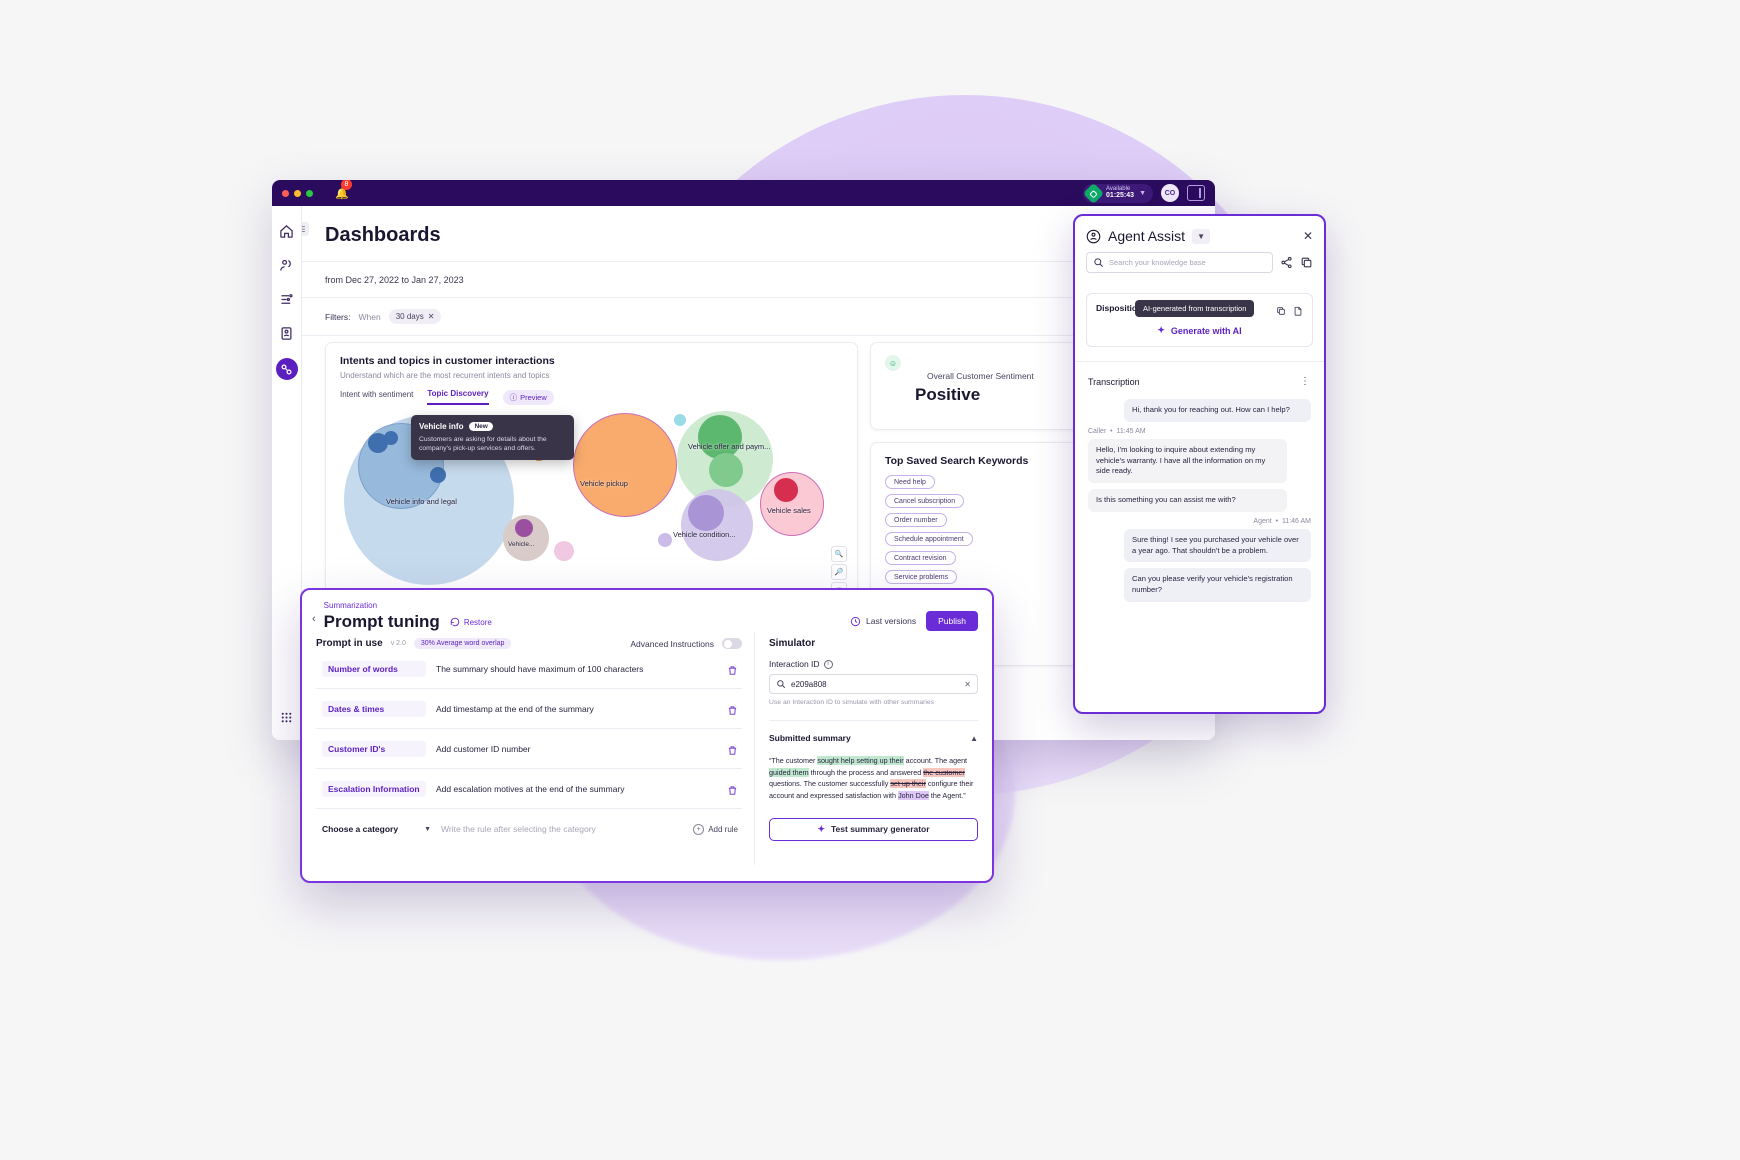  Describe the element at coordinates (360, 829) in the screenshot. I see `category-select-label: Choose a category` at that location.